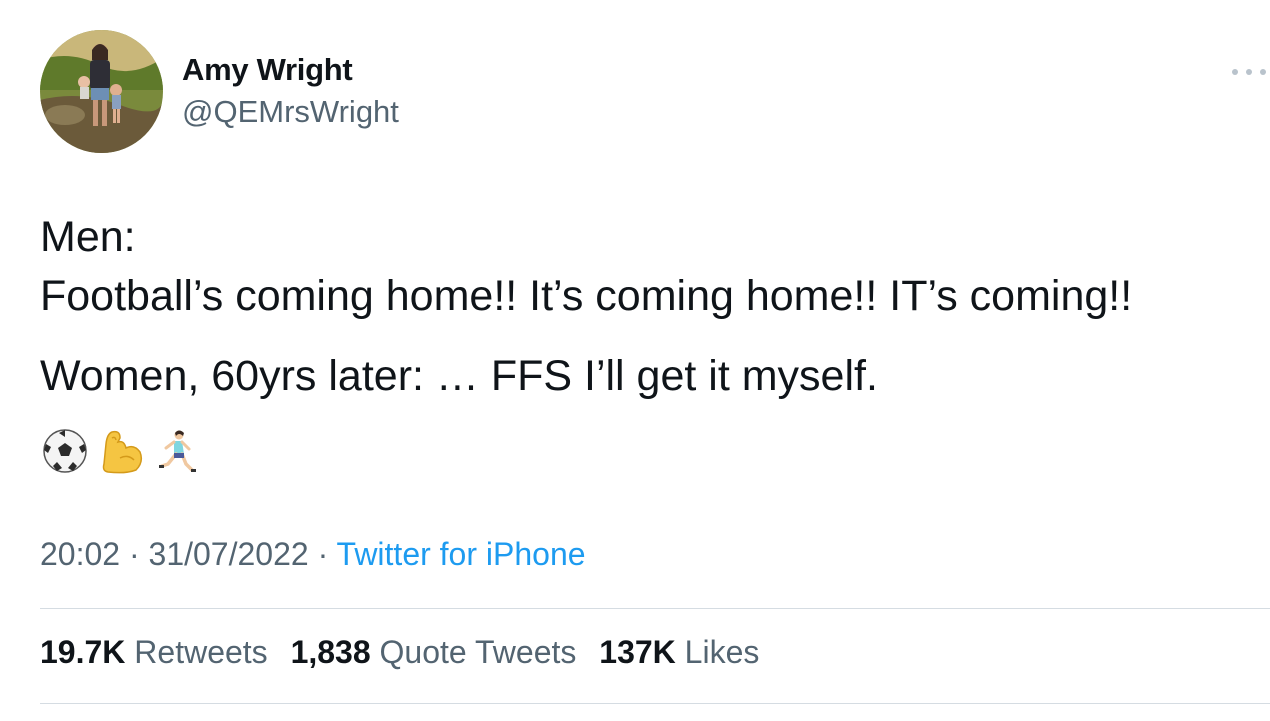  Describe the element at coordinates (637, 652) in the screenshot. I see `likes-count: 137K` at that location.